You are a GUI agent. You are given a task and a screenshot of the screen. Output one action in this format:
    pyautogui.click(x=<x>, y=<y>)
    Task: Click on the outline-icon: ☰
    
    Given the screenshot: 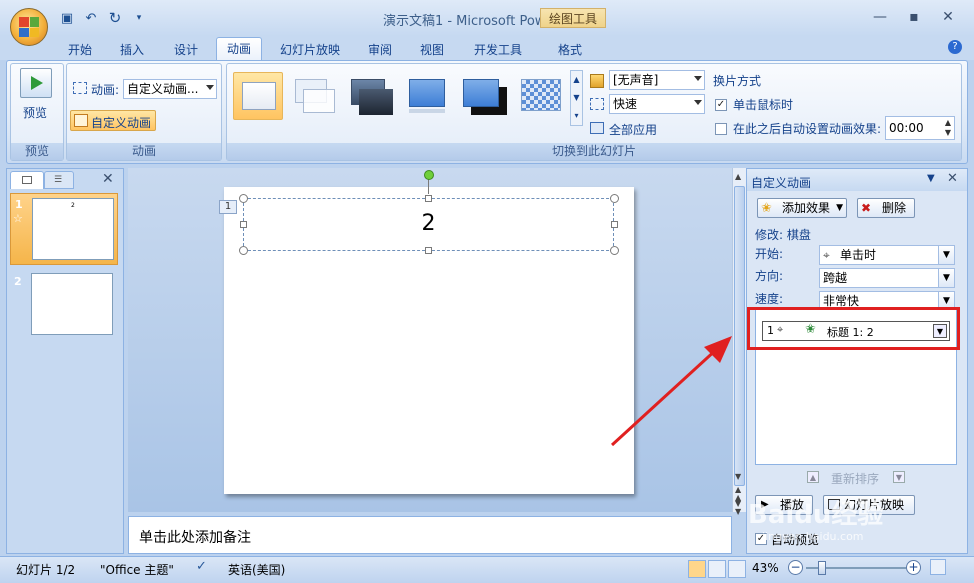 What is the action you would take?
    pyautogui.click(x=58, y=180)
    